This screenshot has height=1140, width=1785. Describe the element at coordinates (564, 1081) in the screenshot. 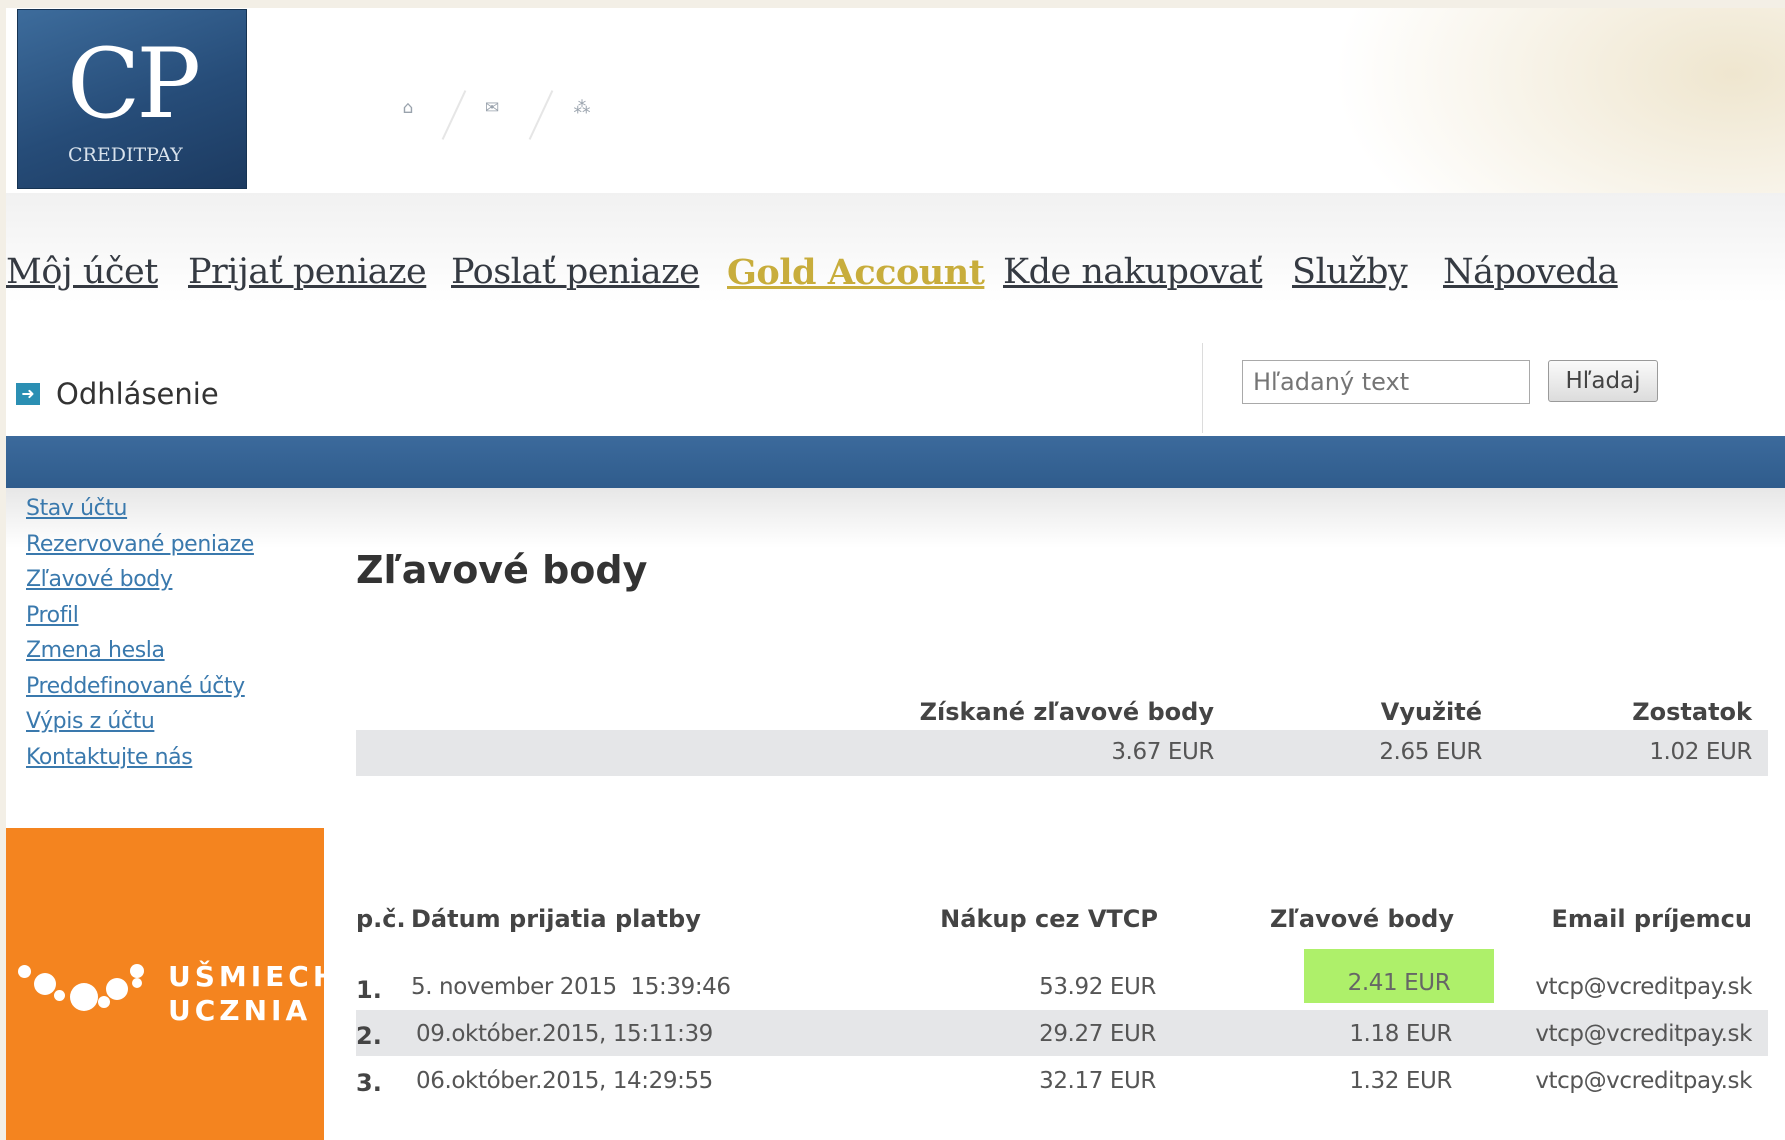

I see `row-date: 06.október.2015, 14:29:55` at that location.